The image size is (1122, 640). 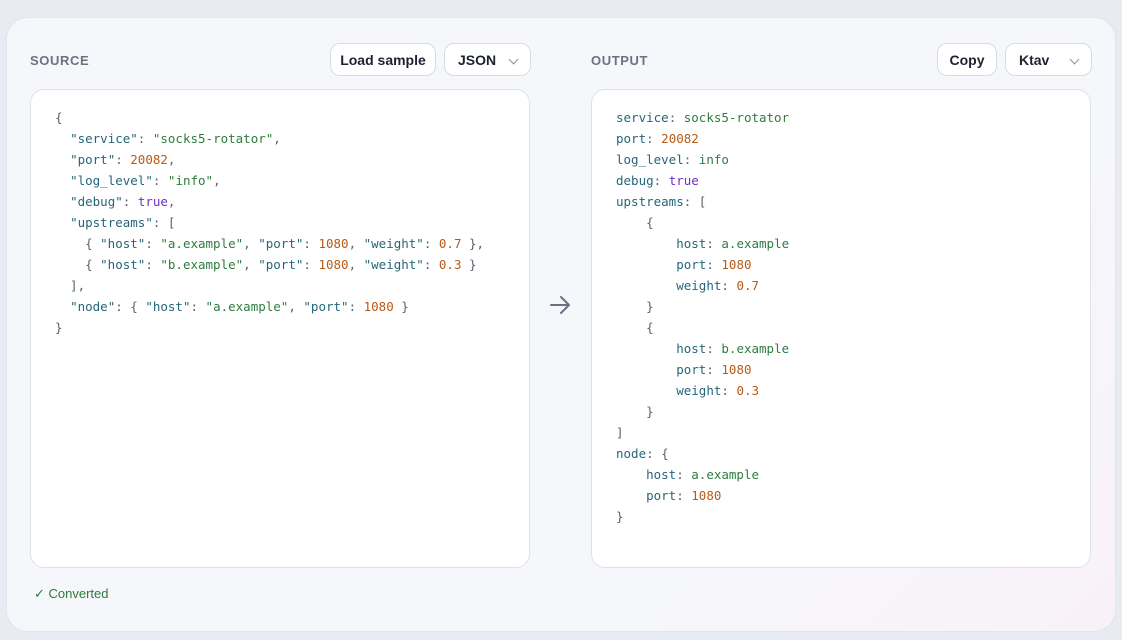 What do you see at coordinates (213, 138) in the screenshot?
I see `code-string: "socks5-rotator"` at bounding box center [213, 138].